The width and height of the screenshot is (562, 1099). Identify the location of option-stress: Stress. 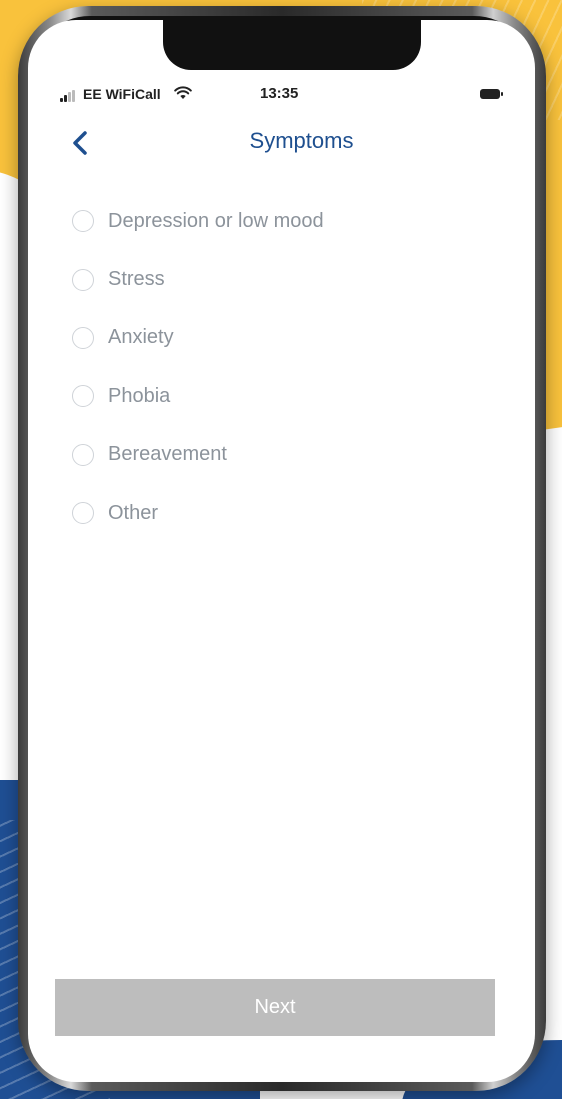
(282, 279).